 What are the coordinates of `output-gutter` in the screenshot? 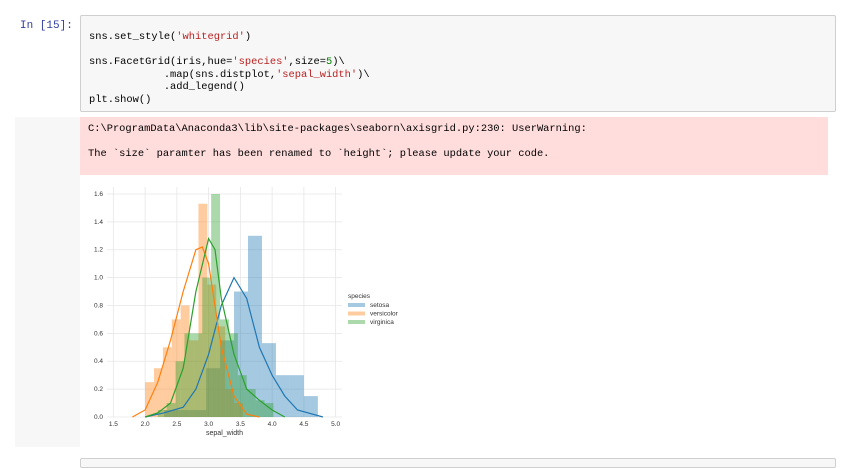 It's located at (47, 282).